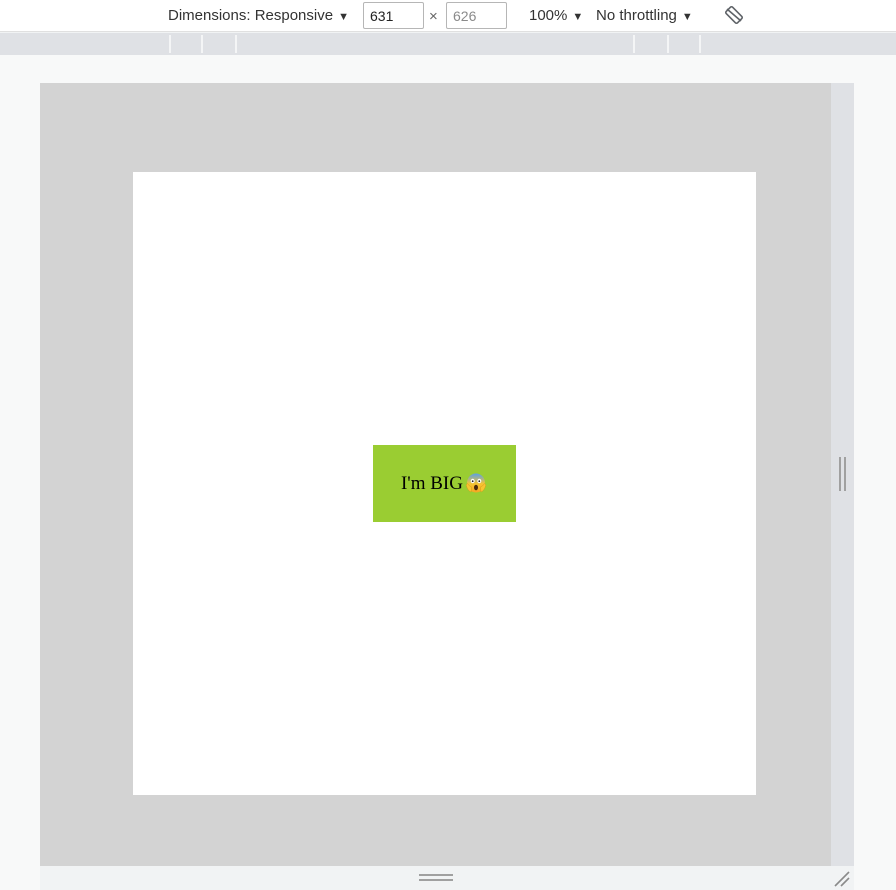  I want to click on media-query-ruler, so click(448, 44).